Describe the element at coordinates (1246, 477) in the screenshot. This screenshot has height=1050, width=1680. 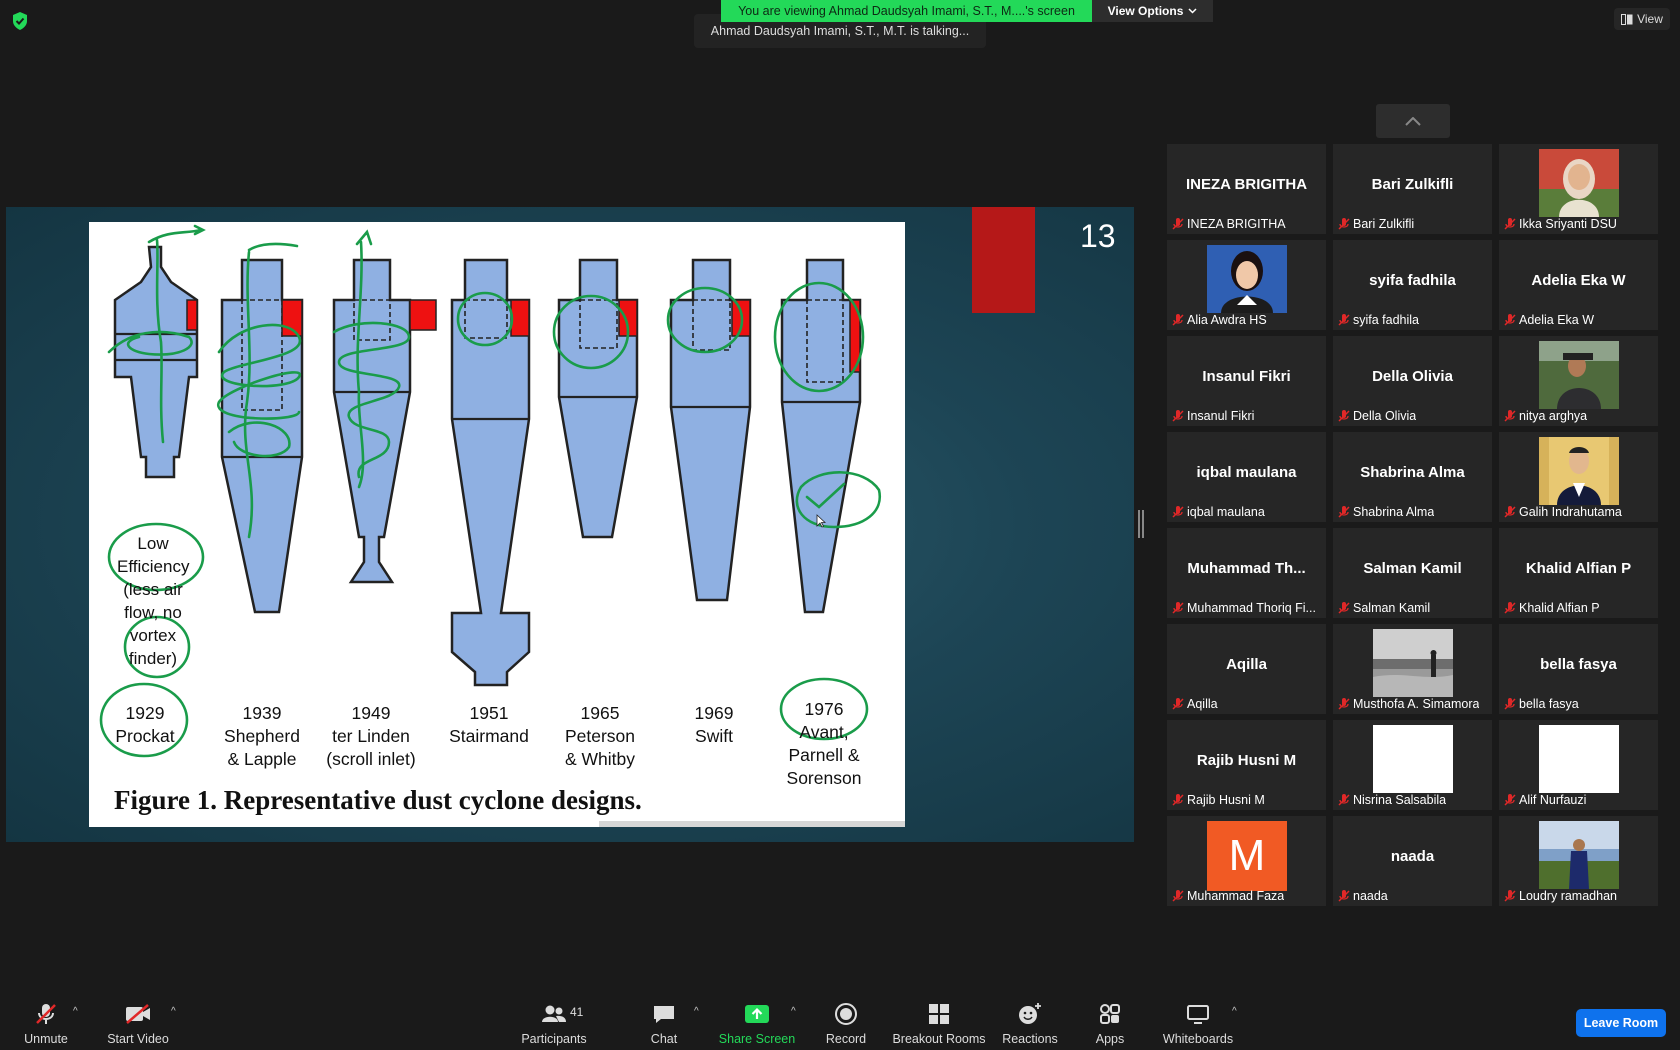
I see `participant-tile: iqbal maulana iqbal maulana` at that location.